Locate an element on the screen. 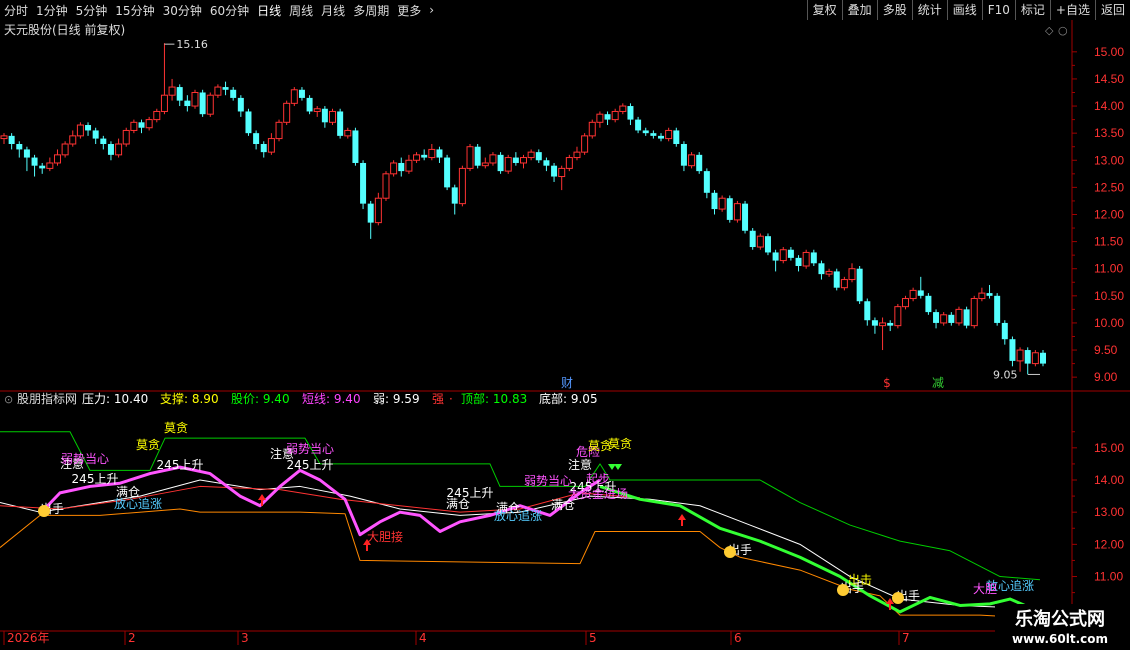 The image size is (1130, 650). toolbar-button: +自选 is located at coordinates (1072, 10).